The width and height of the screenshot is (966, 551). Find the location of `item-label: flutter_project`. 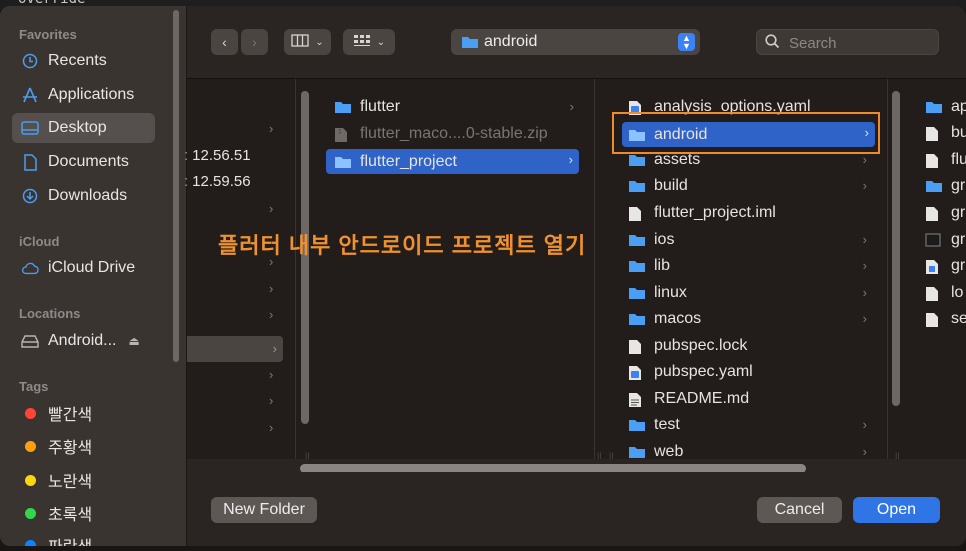

item-label: flutter_project is located at coordinates (408, 161).